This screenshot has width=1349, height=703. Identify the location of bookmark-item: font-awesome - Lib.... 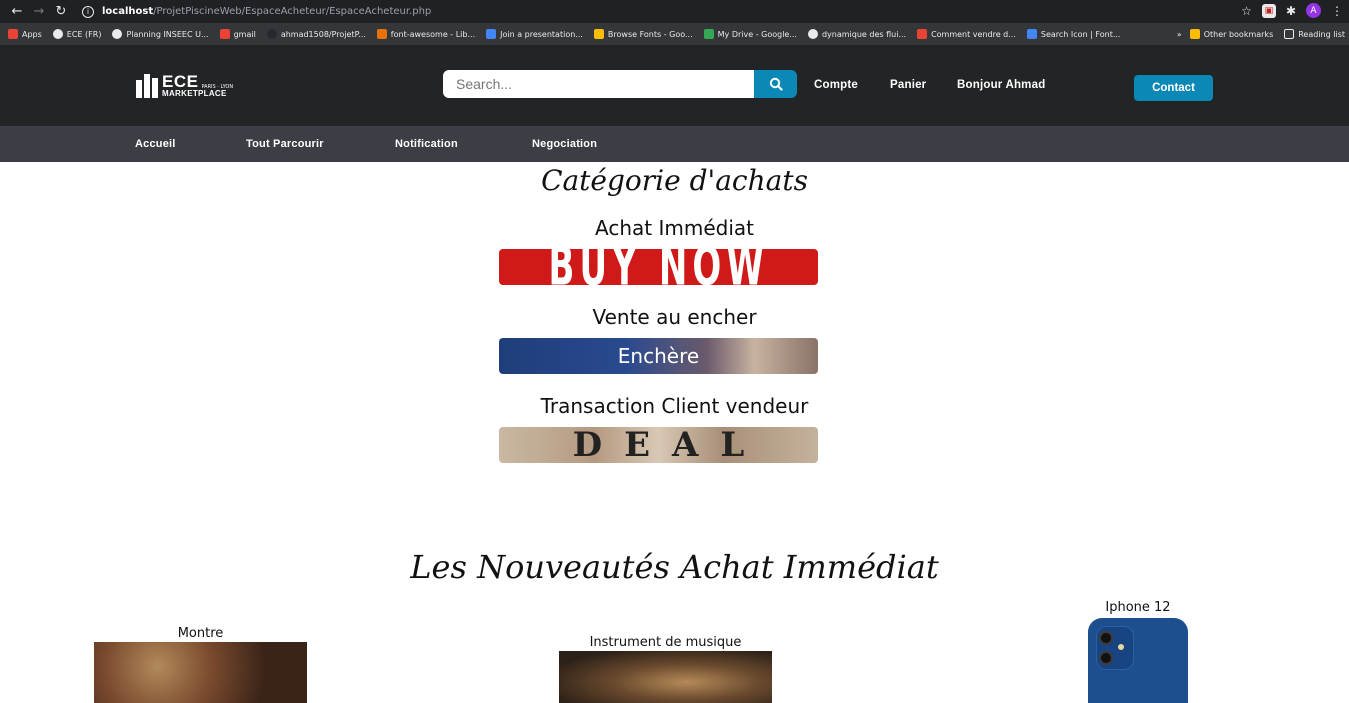
(425, 34).